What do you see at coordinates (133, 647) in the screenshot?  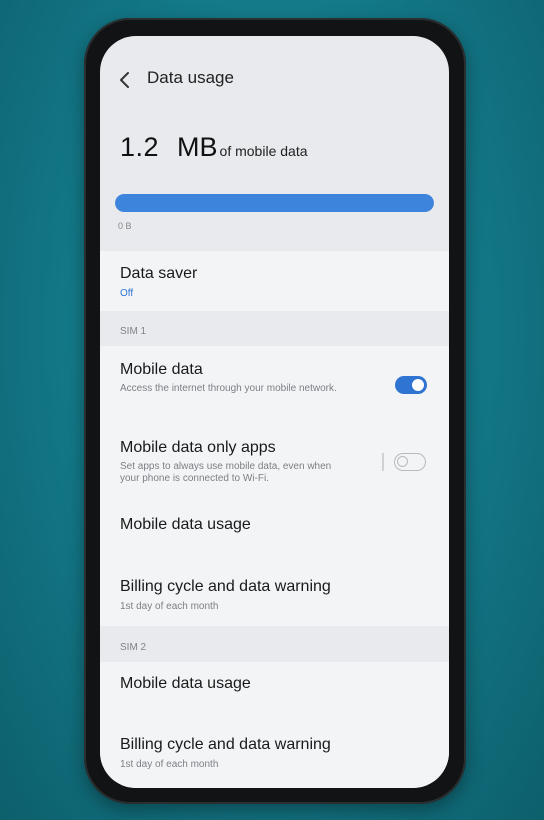 I see `sim2-section-label: SIM 2` at bounding box center [133, 647].